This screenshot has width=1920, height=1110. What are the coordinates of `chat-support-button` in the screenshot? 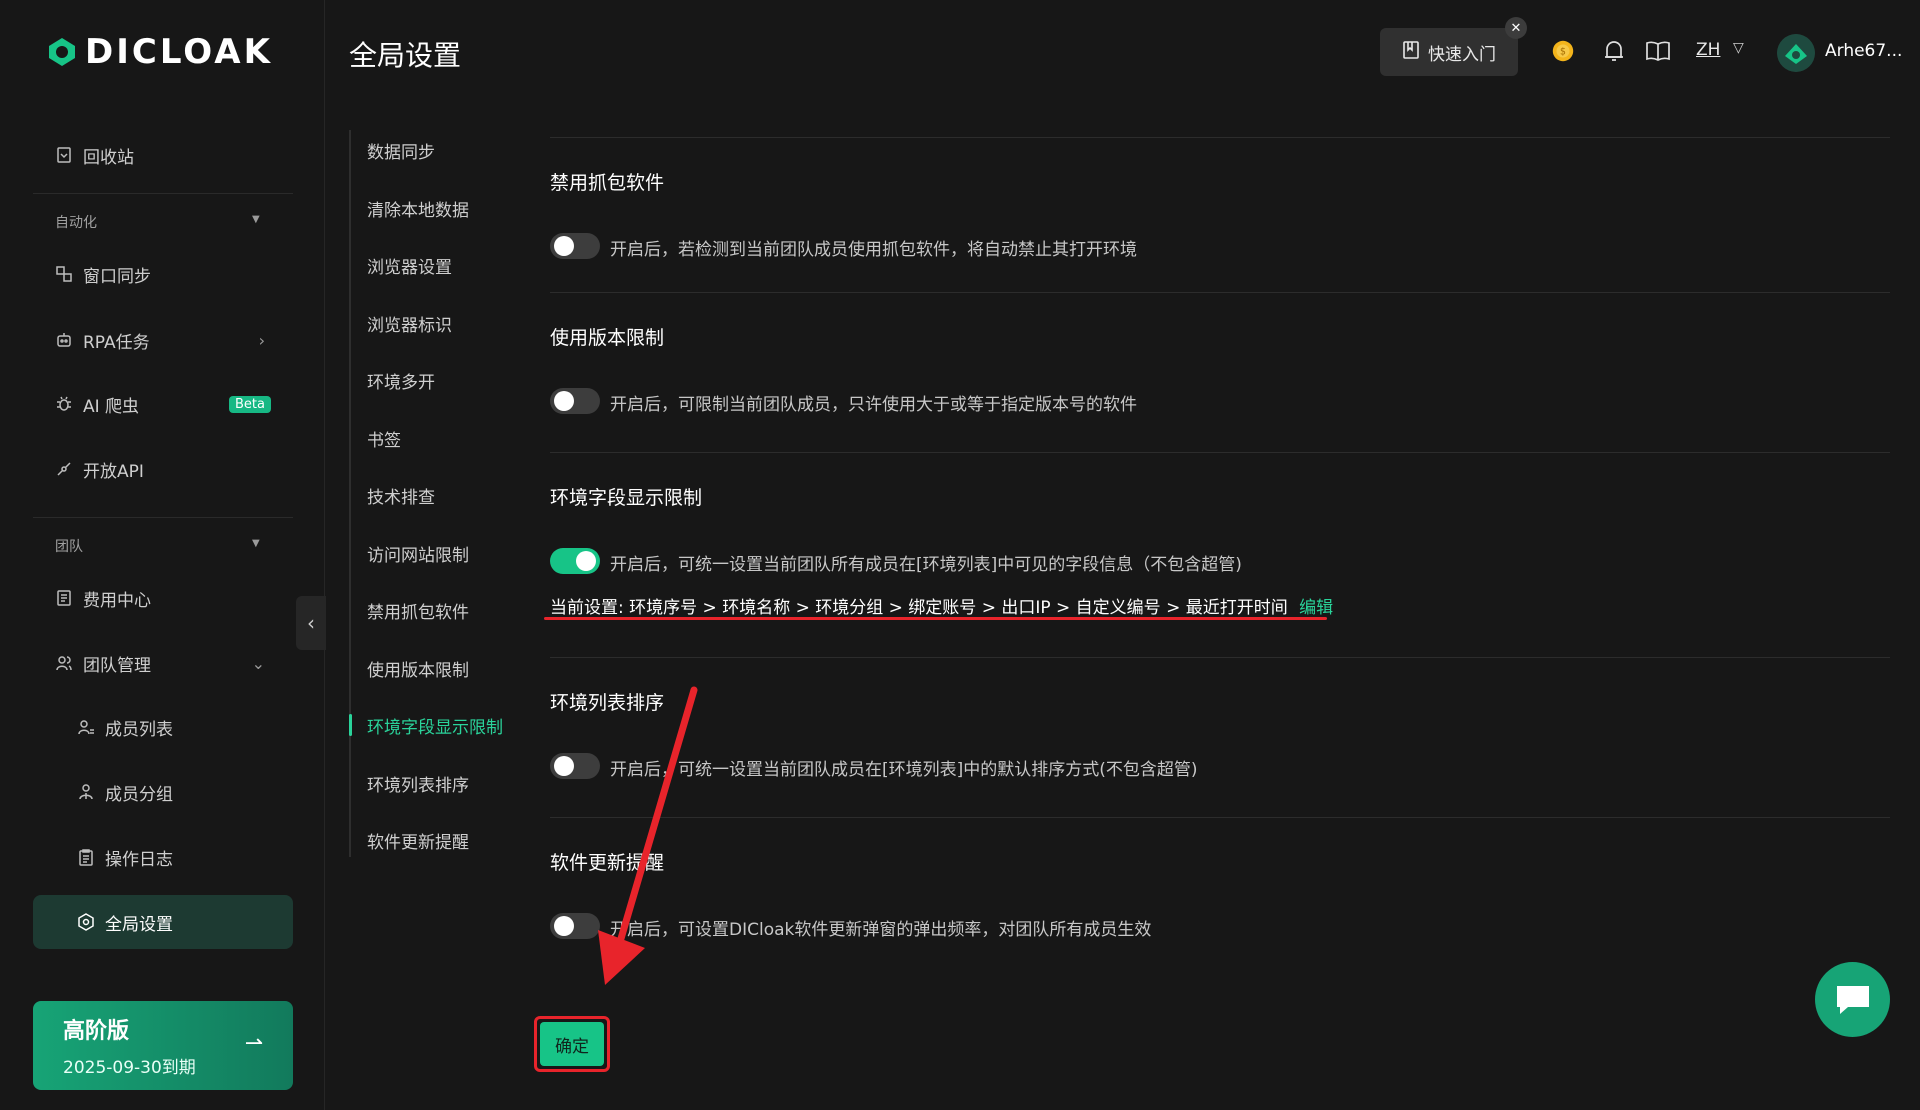 It's located at (1852, 999).